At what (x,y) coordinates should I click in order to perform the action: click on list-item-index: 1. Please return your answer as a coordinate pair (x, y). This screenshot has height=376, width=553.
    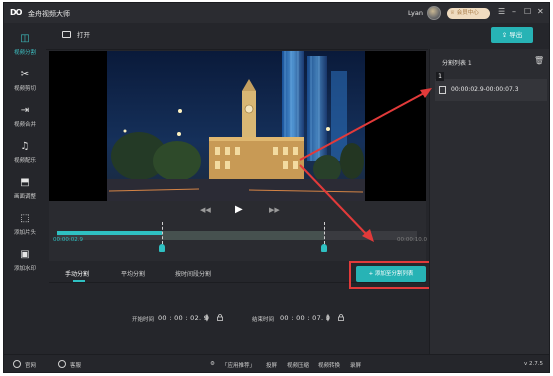
    Looking at the image, I should click on (440, 76).